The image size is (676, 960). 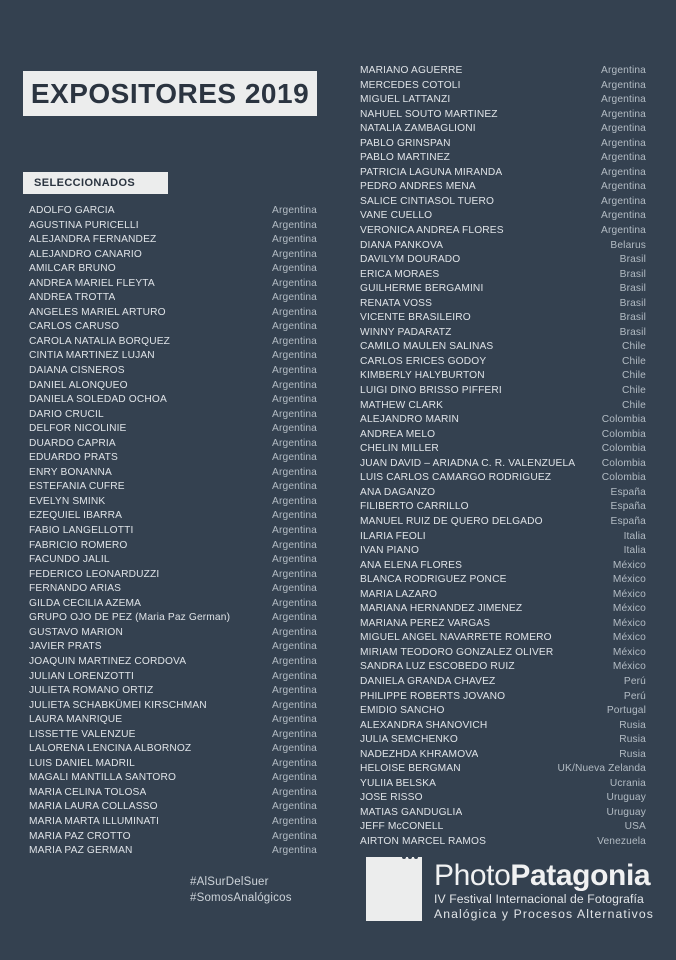 I want to click on exhibitor-country: Italia, so click(x=634, y=536).